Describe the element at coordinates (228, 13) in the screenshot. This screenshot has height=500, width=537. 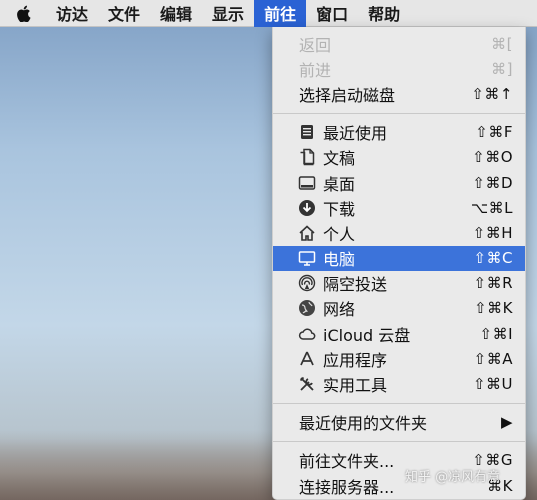
I see `menu-view: 显示` at that location.